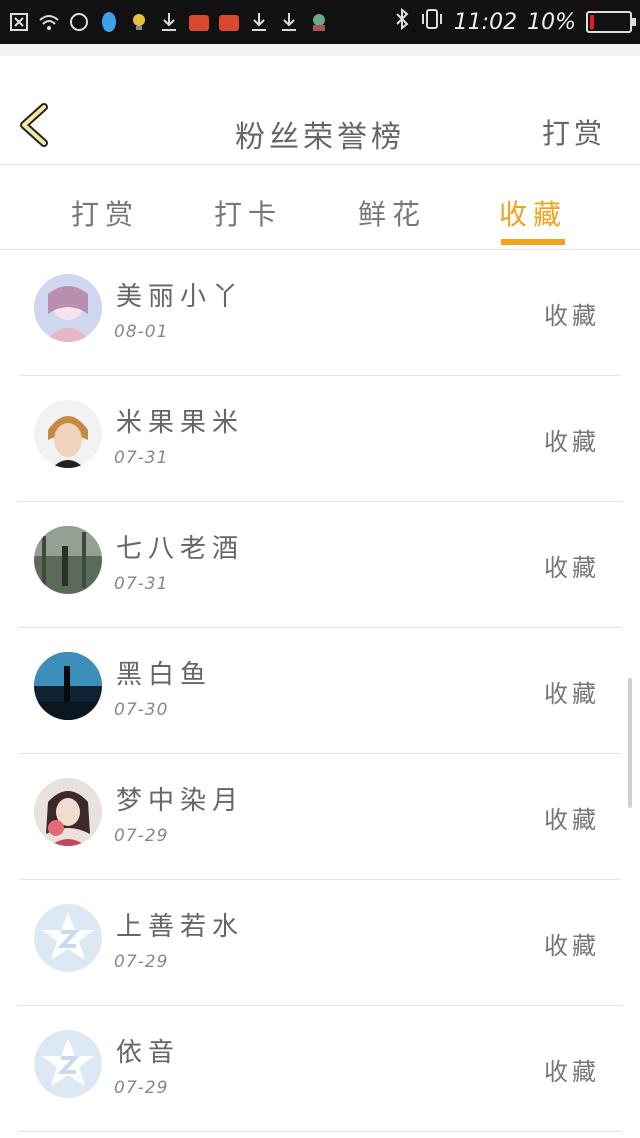 This screenshot has height=1138, width=640. Describe the element at coordinates (79, 22) in the screenshot. I see `circle-icon` at that location.